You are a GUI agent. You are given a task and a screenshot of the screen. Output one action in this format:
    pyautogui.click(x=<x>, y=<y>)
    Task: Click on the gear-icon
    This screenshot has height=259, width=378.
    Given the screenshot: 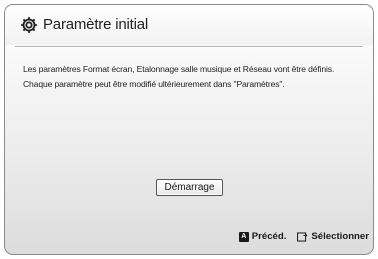 What is the action you would take?
    pyautogui.click(x=29, y=25)
    